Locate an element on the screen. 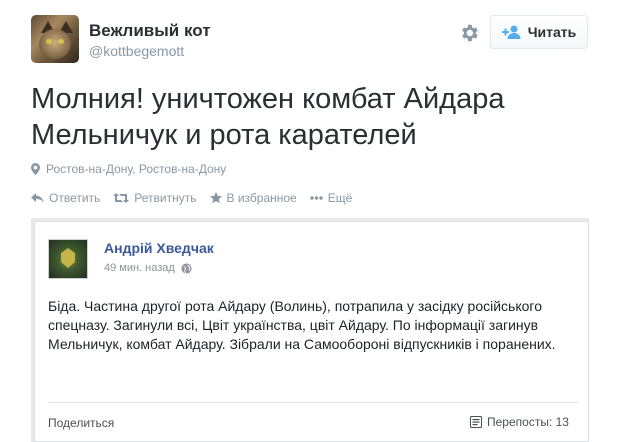 Image resolution: width=633 pixels, height=442 pixels. add-user-icon is located at coordinates (511, 32).